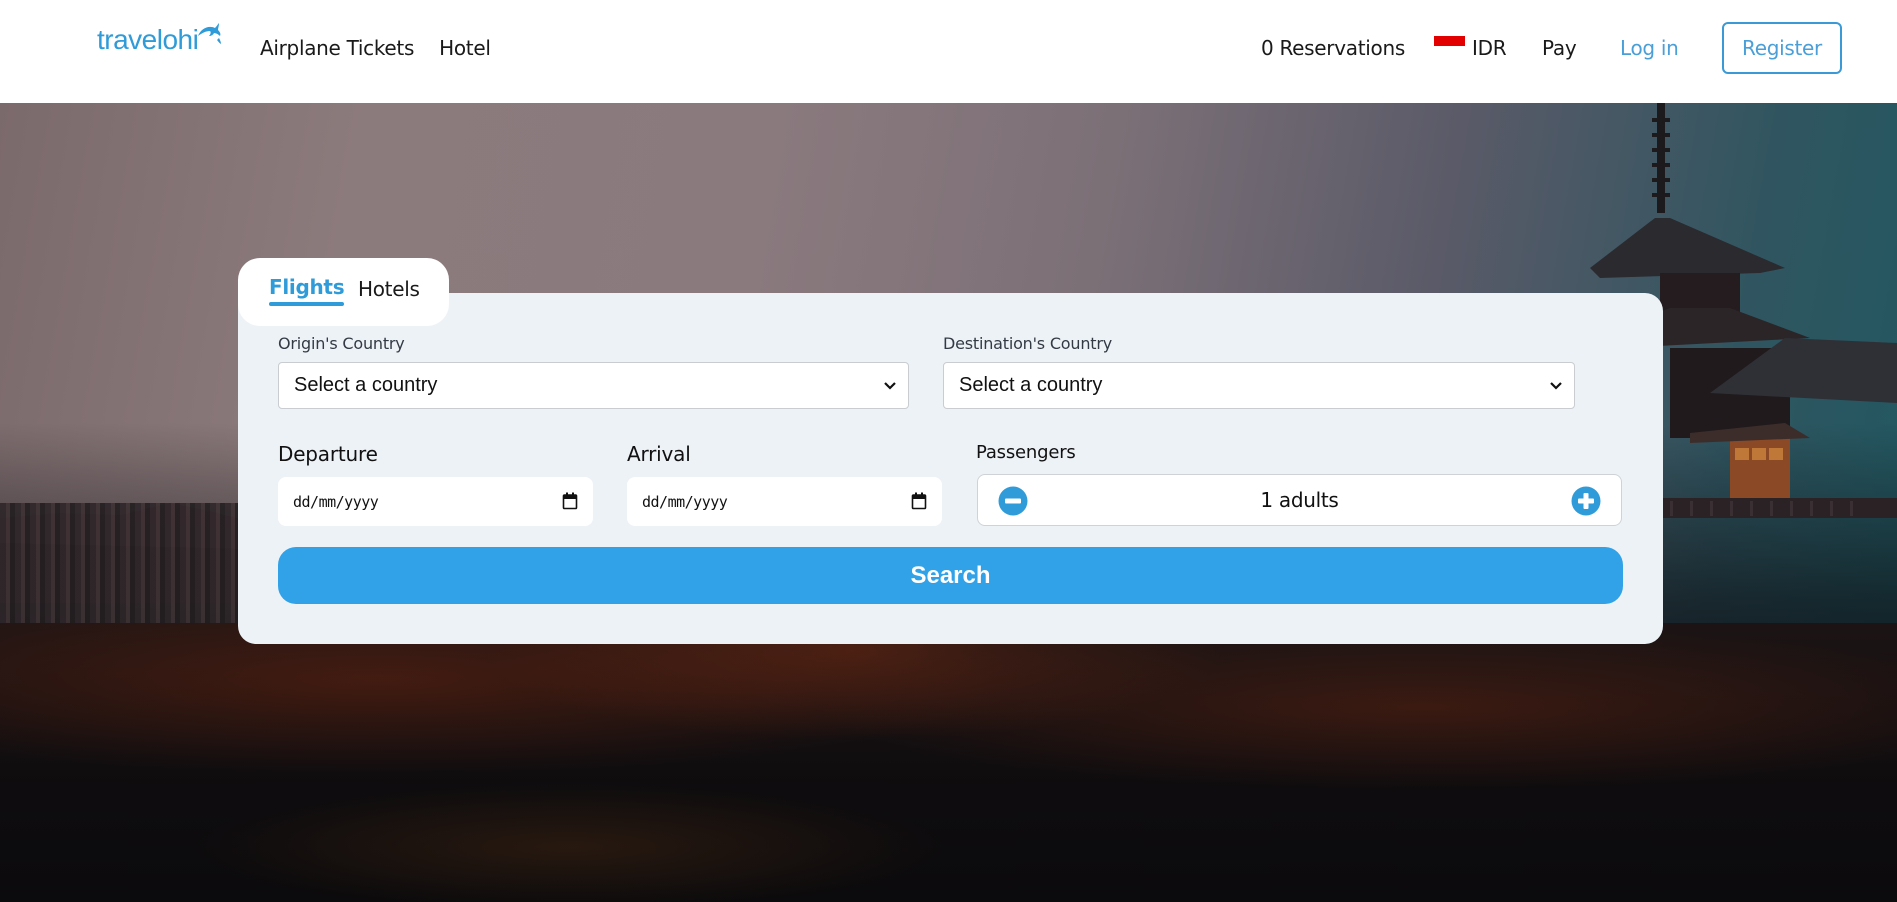 This screenshot has height=902, width=1897. I want to click on arrival-date-placeholder: dd/mm/yyyy, so click(685, 501).